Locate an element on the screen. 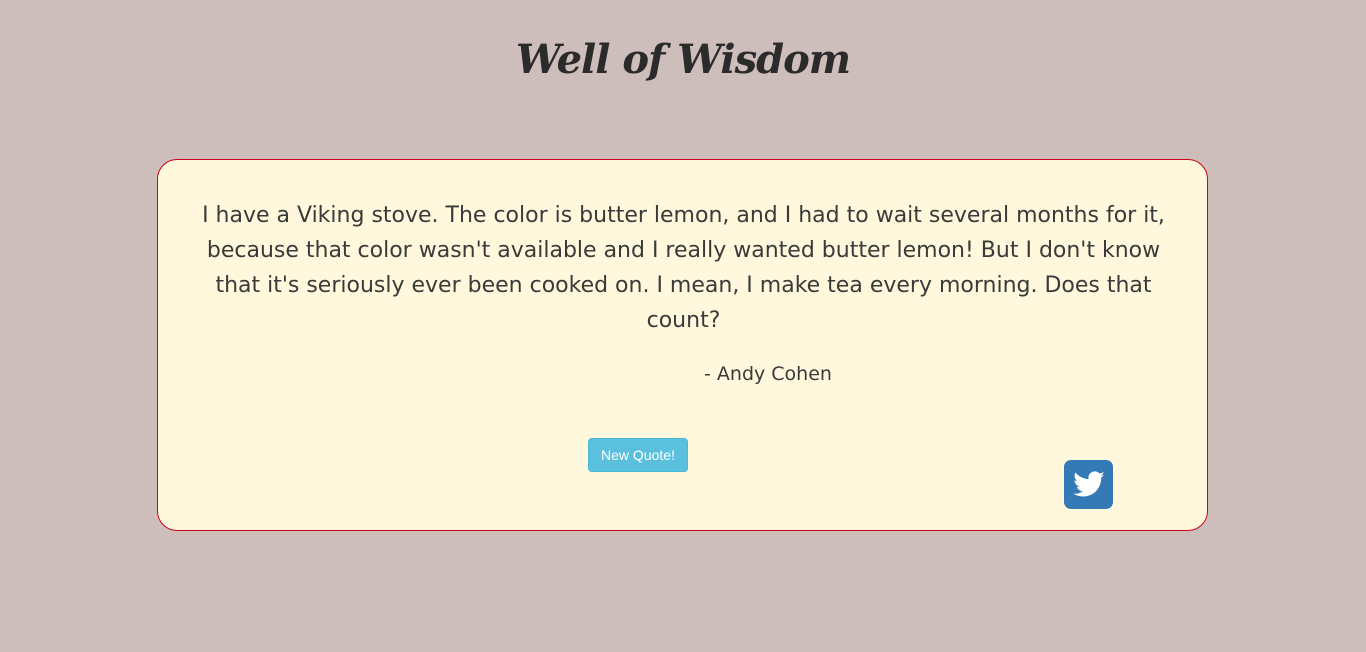  page-title: Well of Wisdom is located at coordinates (683, 59).